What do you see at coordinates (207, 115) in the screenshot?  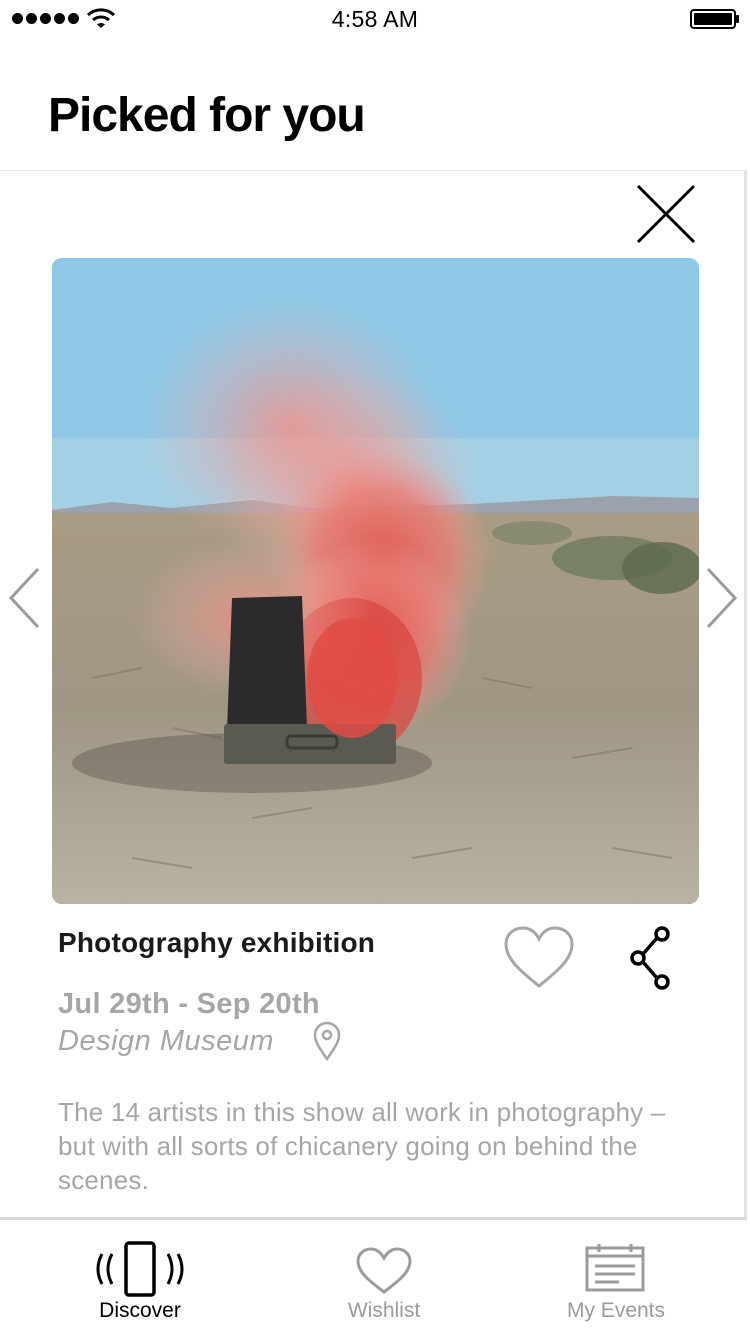 I see `page-title: Picked for you` at bounding box center [207, 115].